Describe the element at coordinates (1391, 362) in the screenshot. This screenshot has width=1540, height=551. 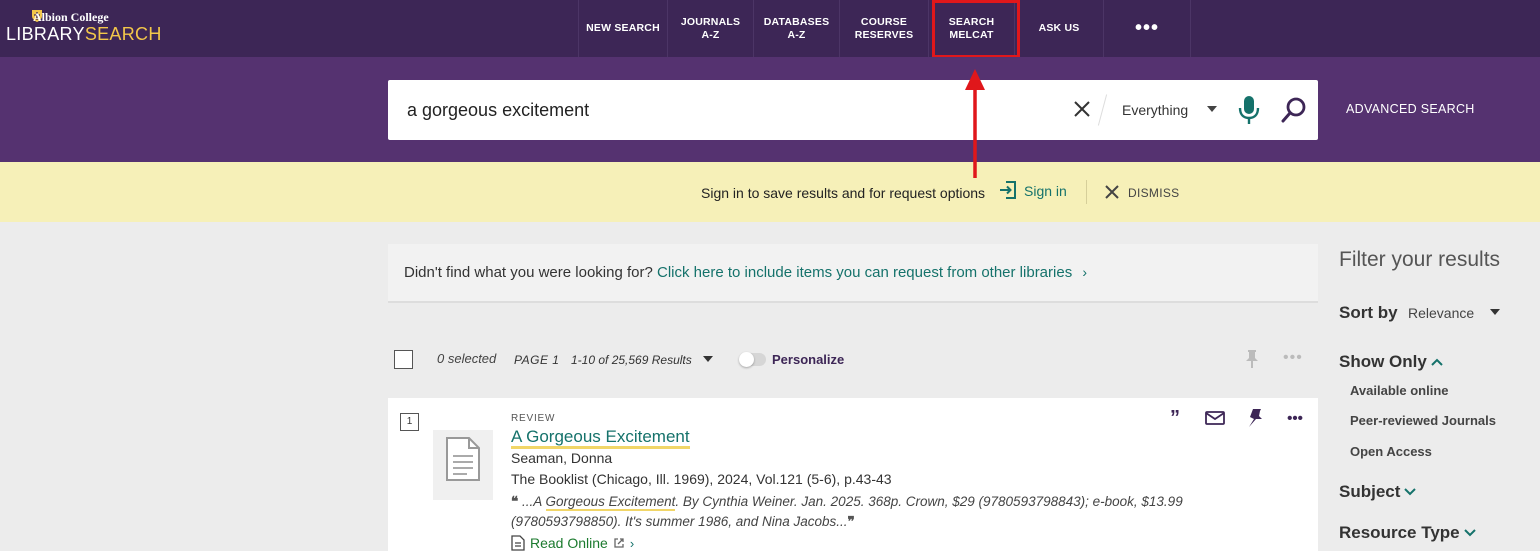
I see `show-only-facet: Show Only` at that location.